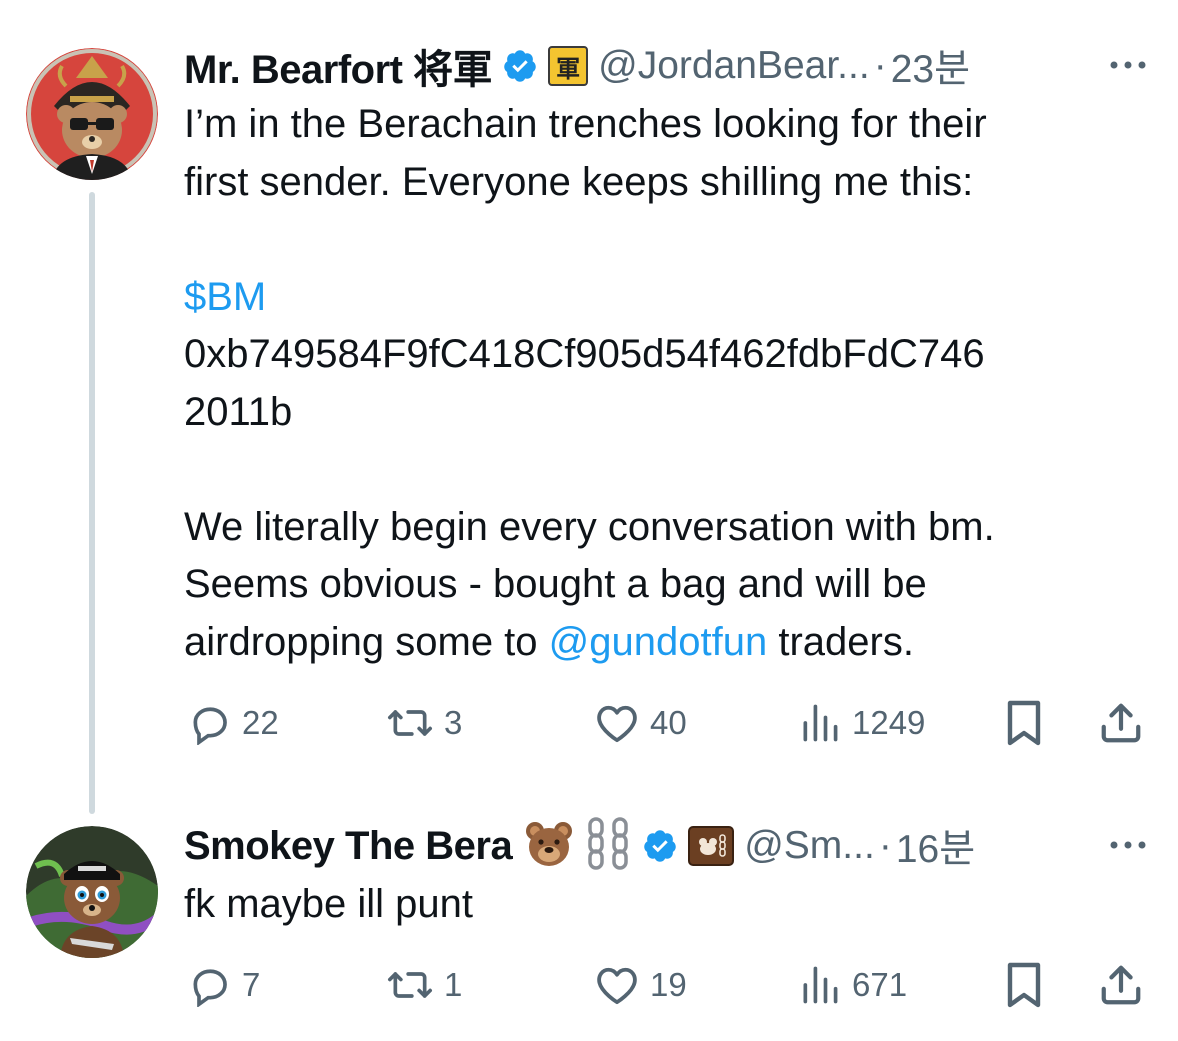  I want to click on views-button: 1249, so click(861, 723).